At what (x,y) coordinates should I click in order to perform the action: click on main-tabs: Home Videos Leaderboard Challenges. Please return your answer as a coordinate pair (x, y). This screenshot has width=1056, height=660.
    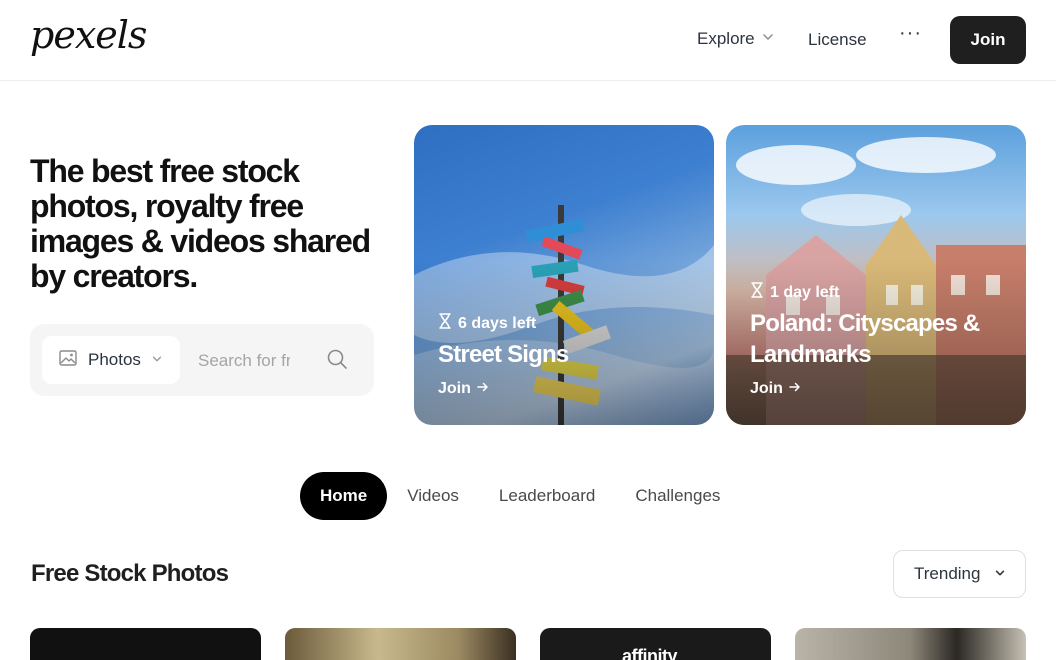
    Looking at the image, I should click on (520, 496).